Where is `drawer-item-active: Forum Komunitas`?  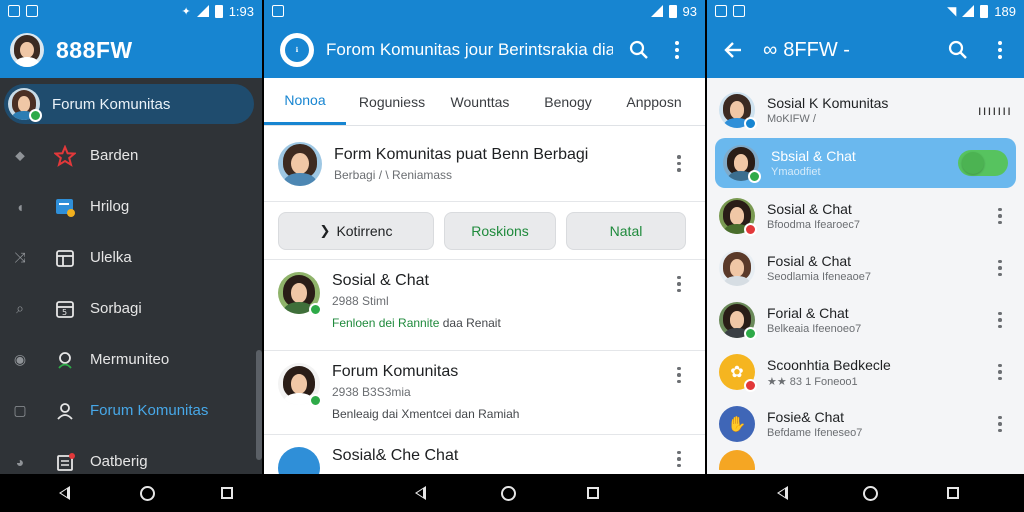 drawer-item-active: Forum Komunitas is located at coordinates (129, 104).